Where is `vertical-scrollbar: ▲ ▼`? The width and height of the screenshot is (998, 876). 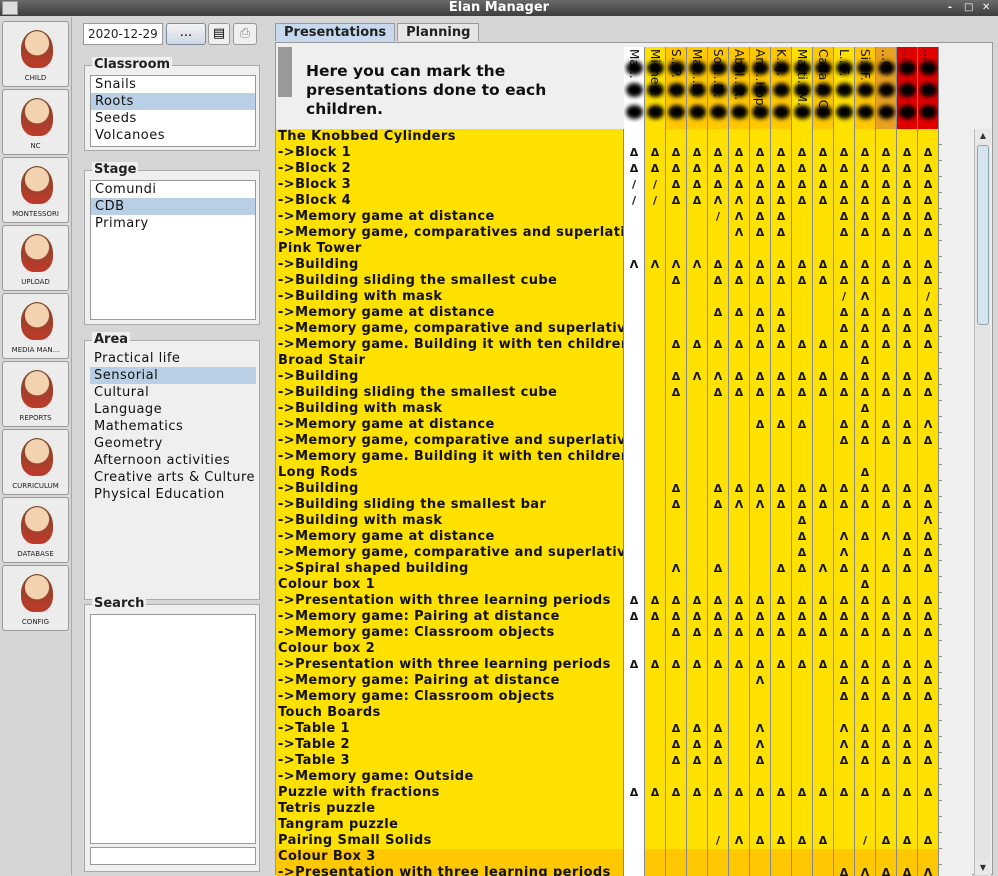
vertical-scrollbar: ▲ ▼ is located at coordinates (982, 502).